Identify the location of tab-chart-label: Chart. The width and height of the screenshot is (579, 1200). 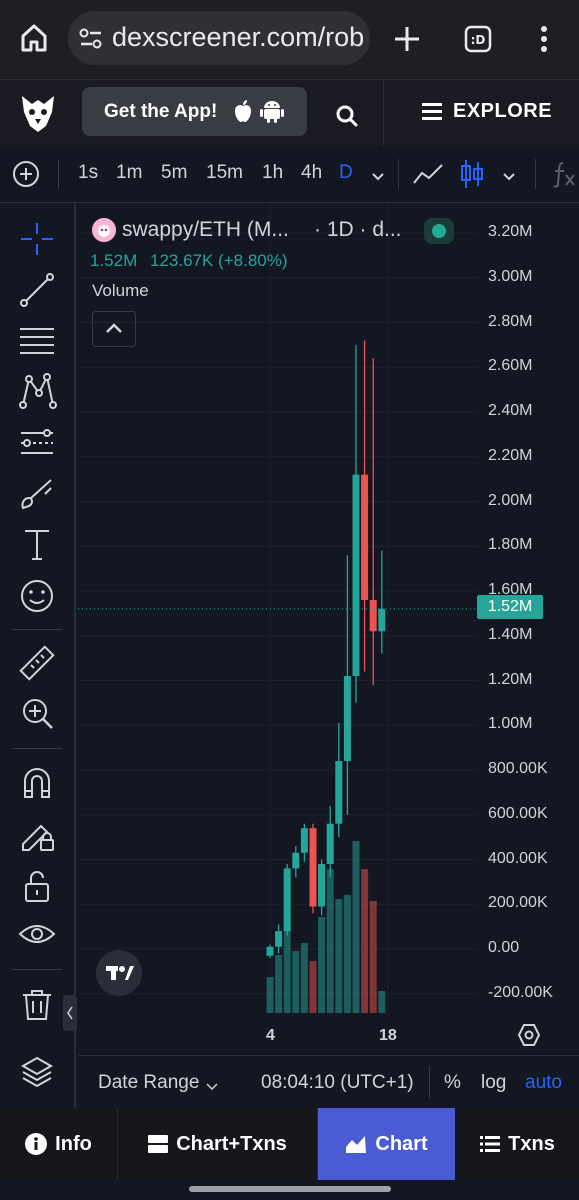
(401, 1143).